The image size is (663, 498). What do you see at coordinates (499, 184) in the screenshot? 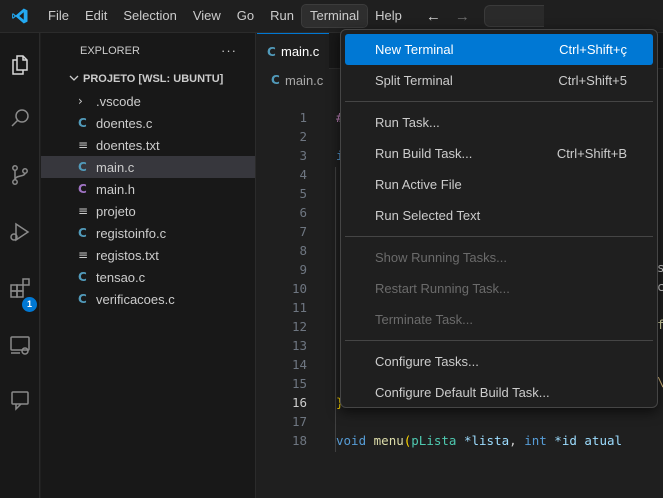
I see `menu-item-run-active-file: Run Active File` at bounding box center [499, 184].